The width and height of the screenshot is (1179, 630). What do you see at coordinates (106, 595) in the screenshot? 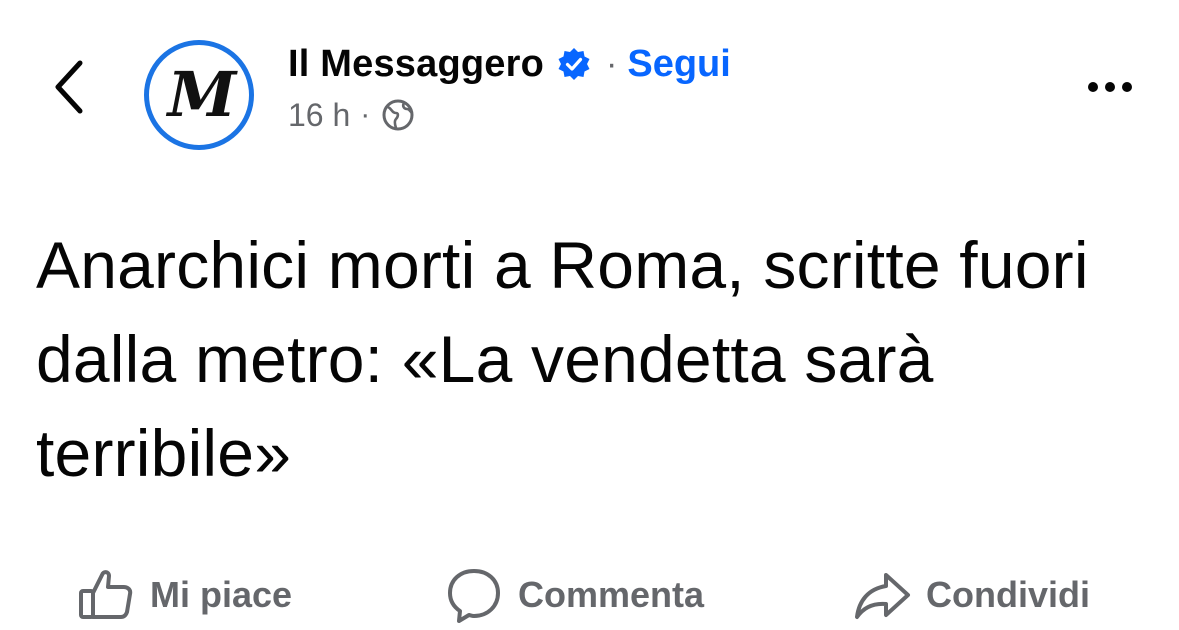
I see `thumbs-up-icon` at bounding box center [106, 595].